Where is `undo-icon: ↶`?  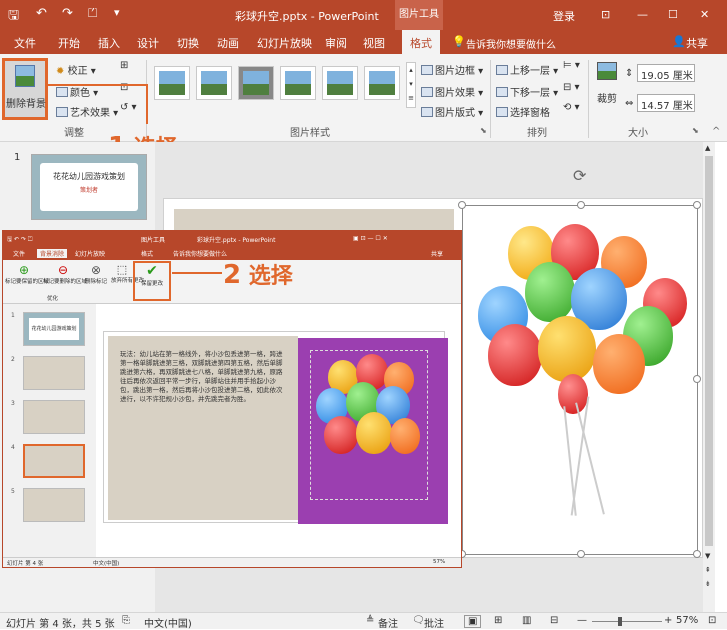
undo-icon: ↶ is located at coordinates (41, 13).